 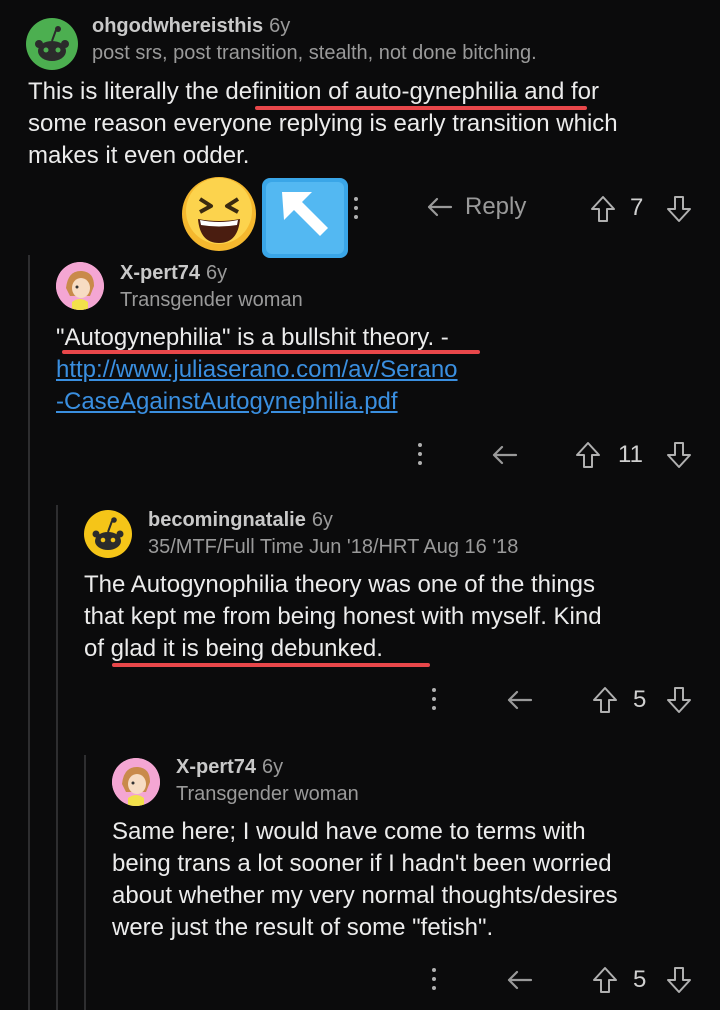 What do you see at coordinates (219, 214) in the screenshot?
I see `laughing-squint-emoji` at bounding box center [219, 214].